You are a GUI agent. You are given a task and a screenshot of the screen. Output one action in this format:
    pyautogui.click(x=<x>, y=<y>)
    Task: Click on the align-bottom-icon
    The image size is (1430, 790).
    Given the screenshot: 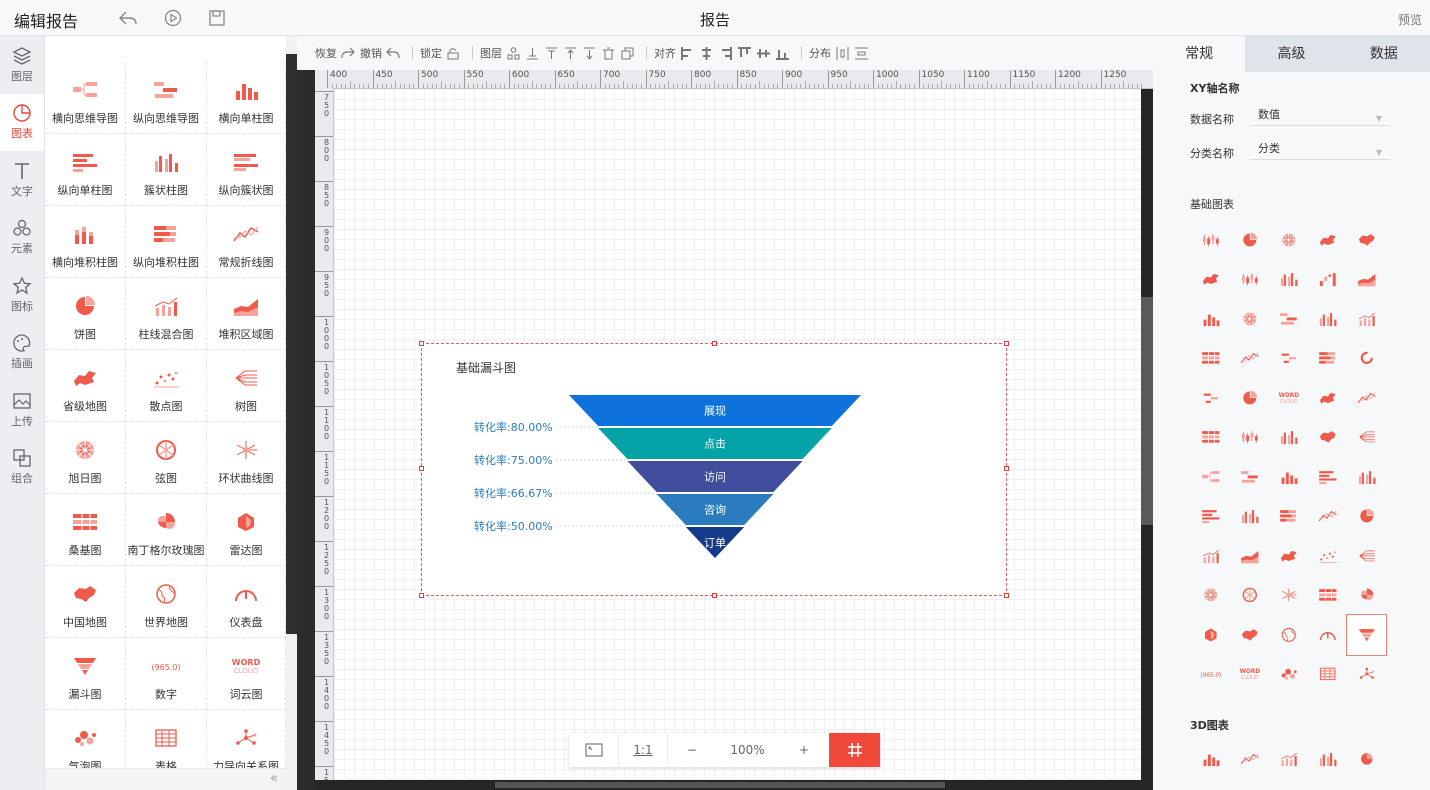 What is the action you would take?
    pyautogui.click(x=782, y=53)
    